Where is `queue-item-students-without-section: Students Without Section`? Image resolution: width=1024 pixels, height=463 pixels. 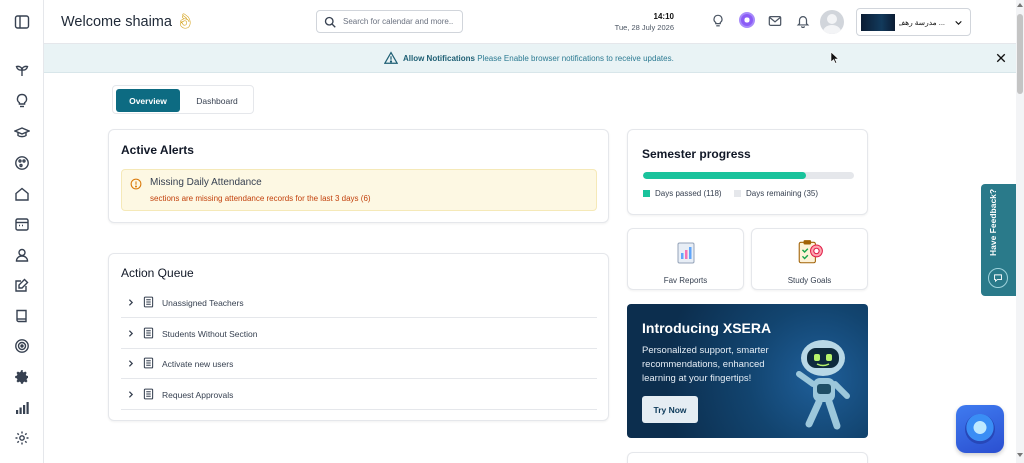
queue-item-students-without-section: Students Without Section is located at coordinates (359, 334).